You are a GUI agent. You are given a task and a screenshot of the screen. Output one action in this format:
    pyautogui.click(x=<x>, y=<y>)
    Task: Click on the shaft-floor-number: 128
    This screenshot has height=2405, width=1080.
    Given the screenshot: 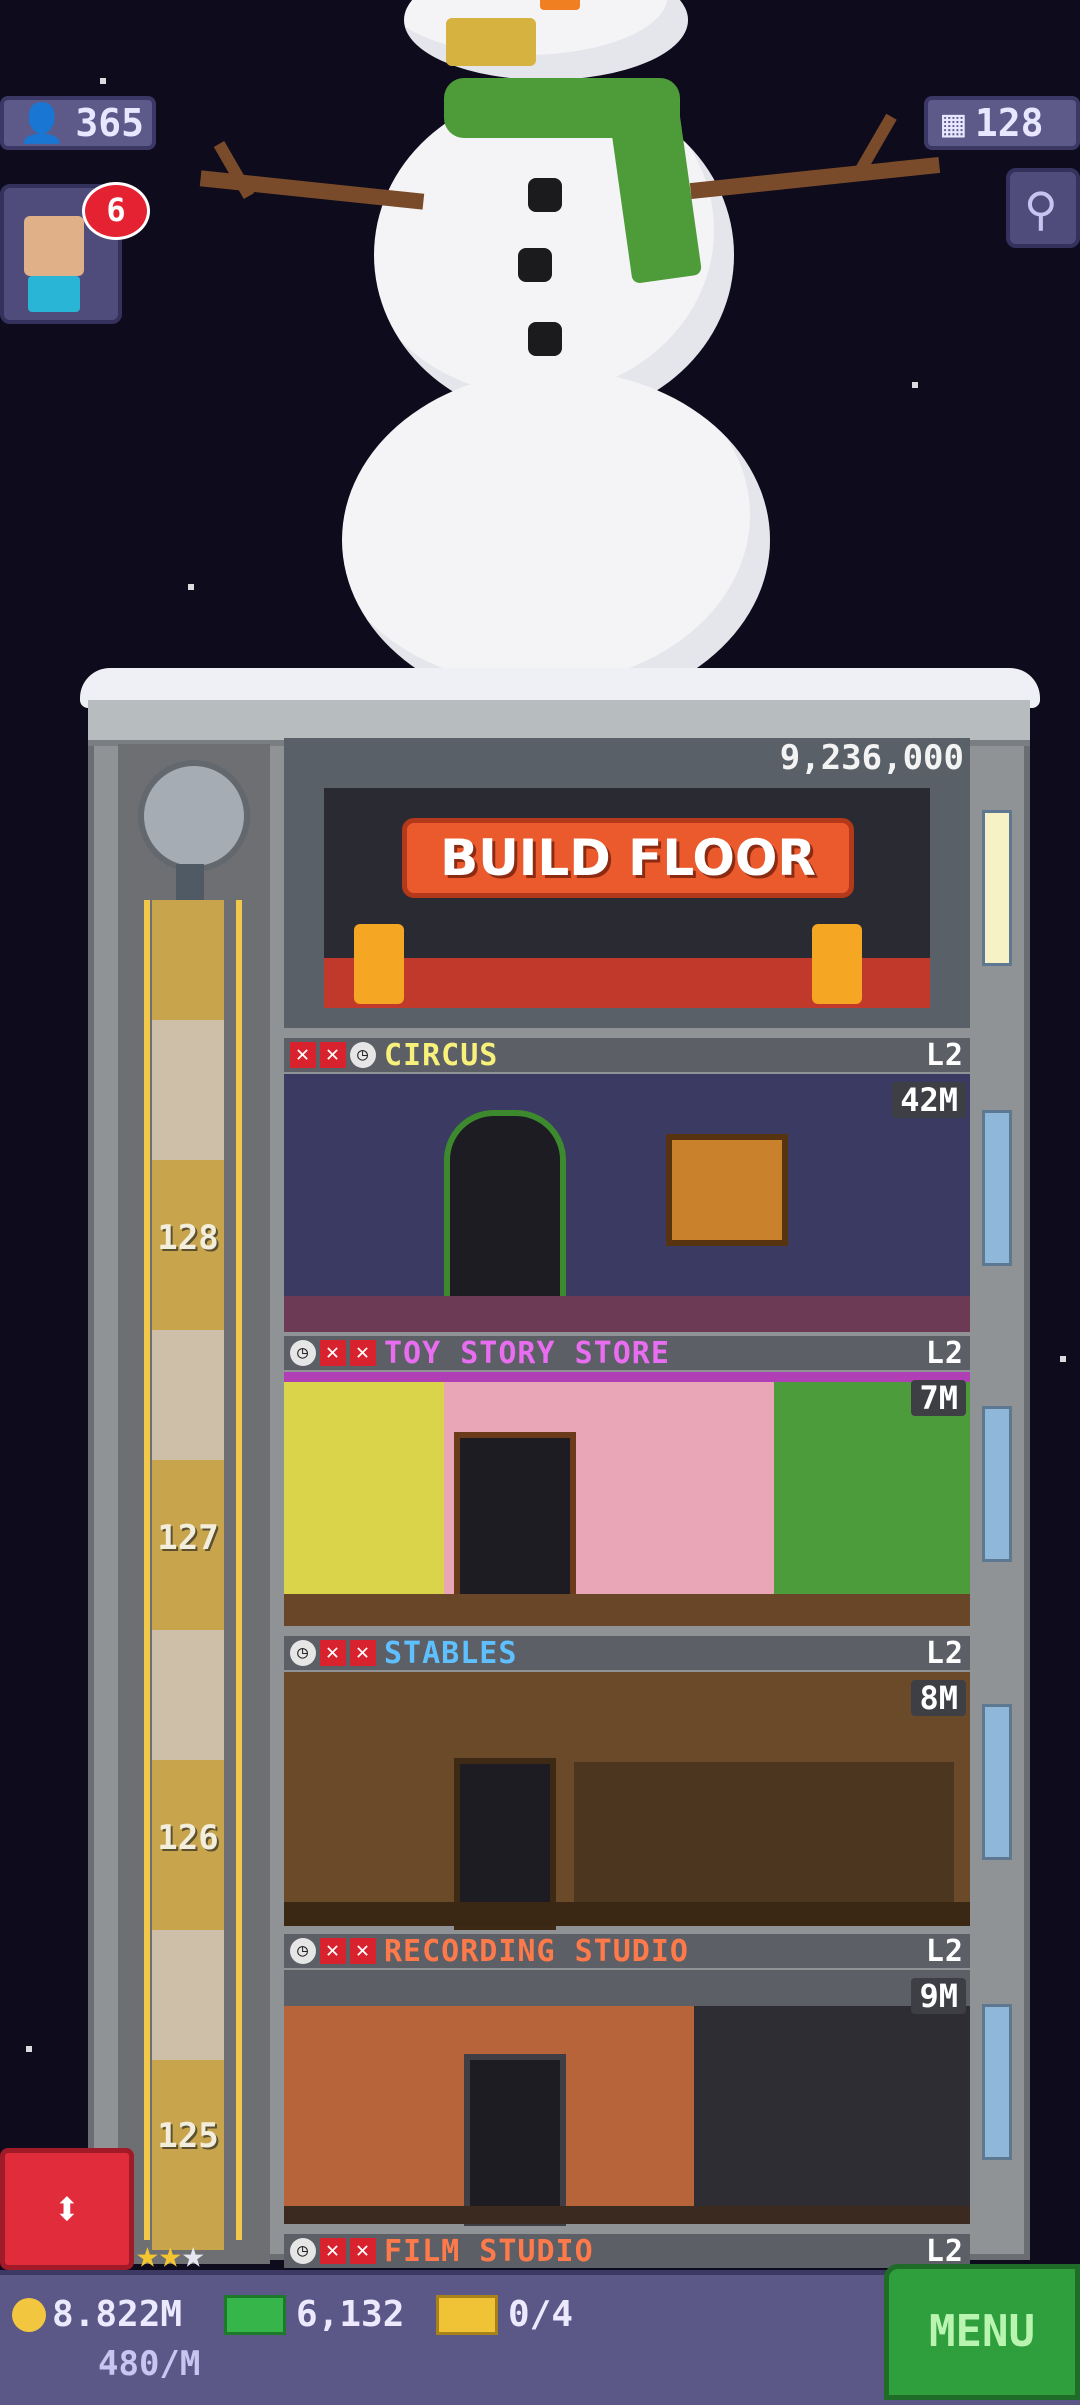 What is the action you would take?
    pyautogui.click(x=188, y=1238)
    